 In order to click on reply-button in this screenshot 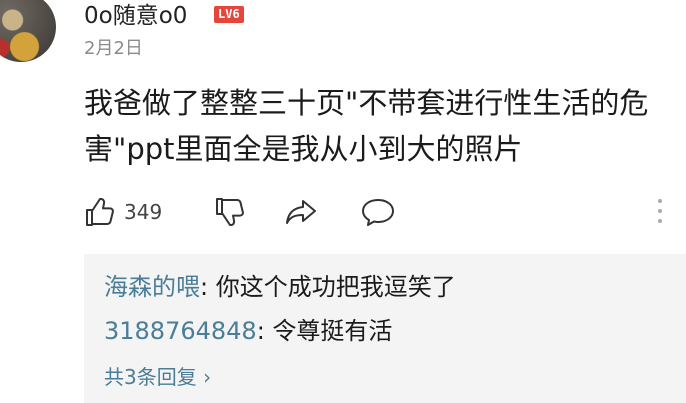, I will do `click(378, 212)`.